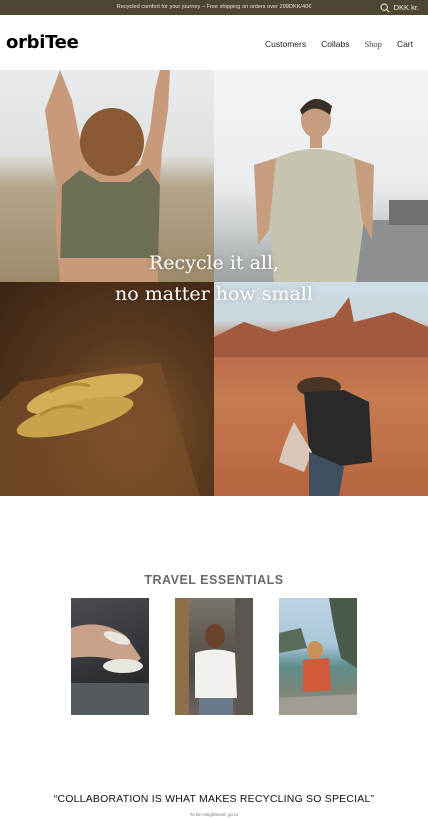 Image resolution: width=428 pixels, height=819 pixels. I want to click on hero-headline-line2: no matter how small, so click(214, 294).